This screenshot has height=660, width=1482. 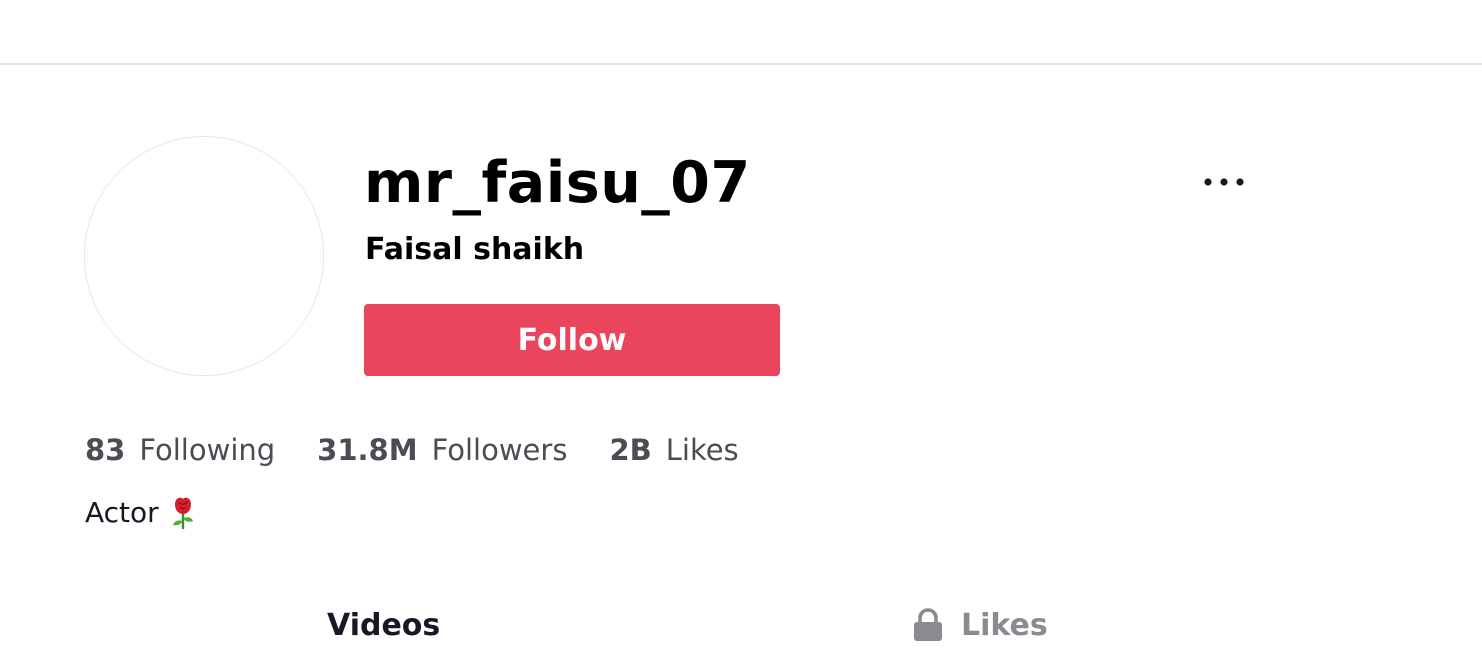 What do you see at coordinates (204, 256) in the screenshot?
I see `avatar` at bounding box center [204, 256].